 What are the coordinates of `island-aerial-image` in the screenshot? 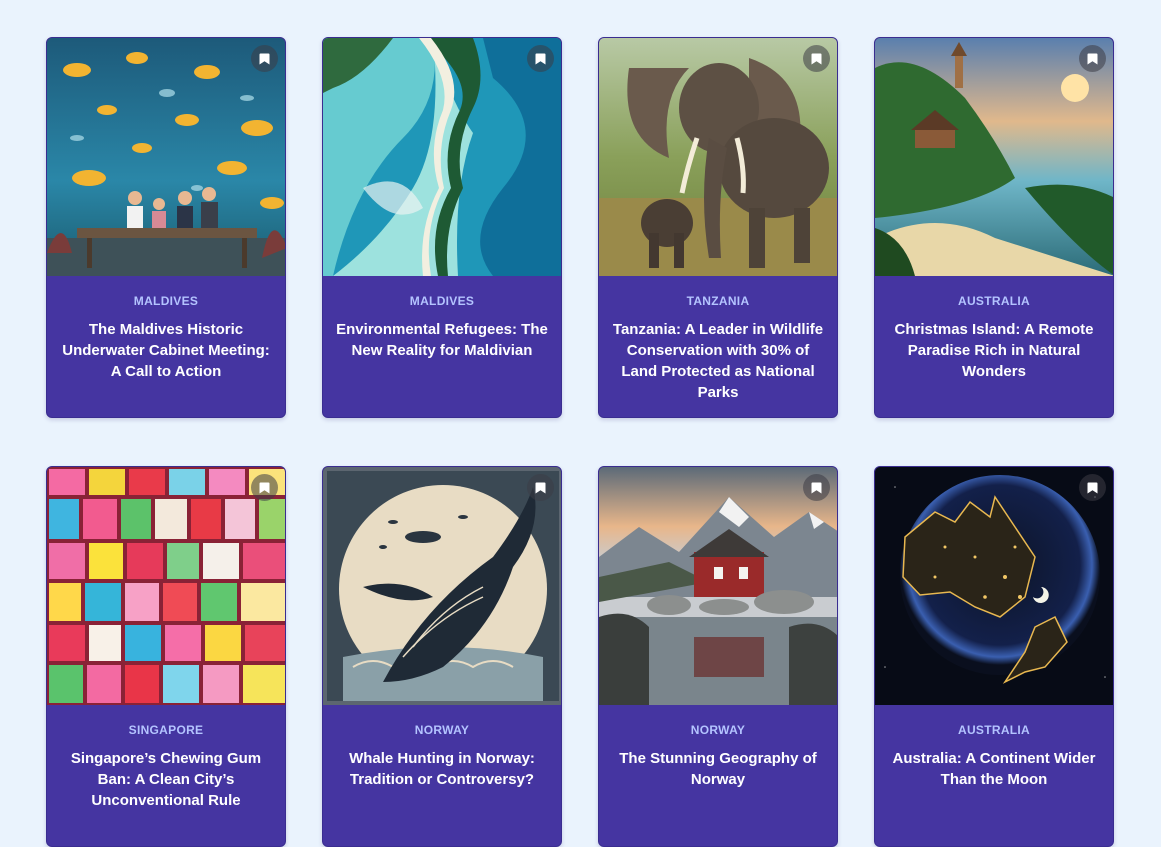 It's located at (442, 157).